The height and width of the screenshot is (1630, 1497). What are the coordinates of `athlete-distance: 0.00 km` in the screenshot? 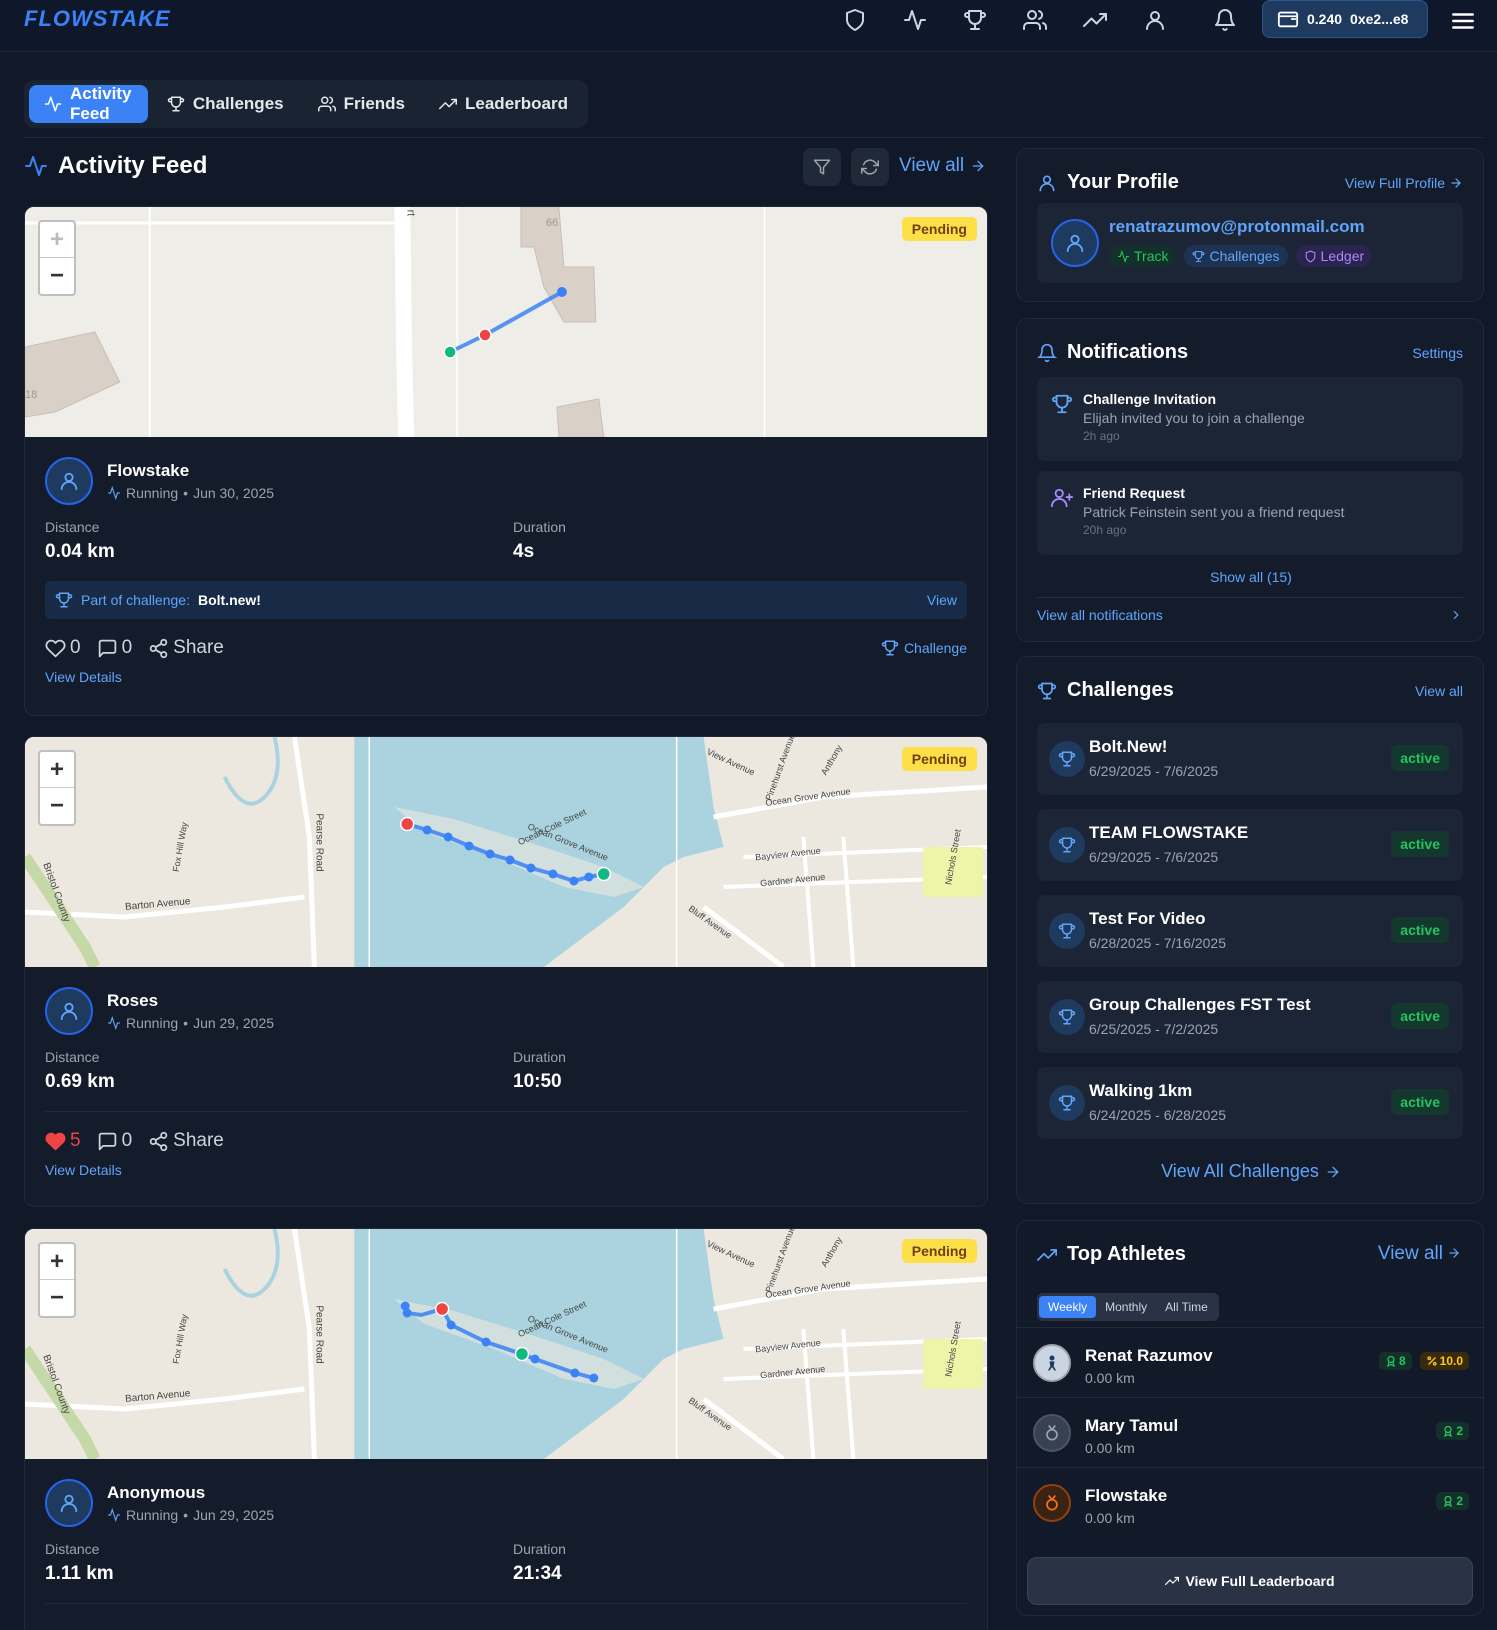 It's located at (1110, 1378).